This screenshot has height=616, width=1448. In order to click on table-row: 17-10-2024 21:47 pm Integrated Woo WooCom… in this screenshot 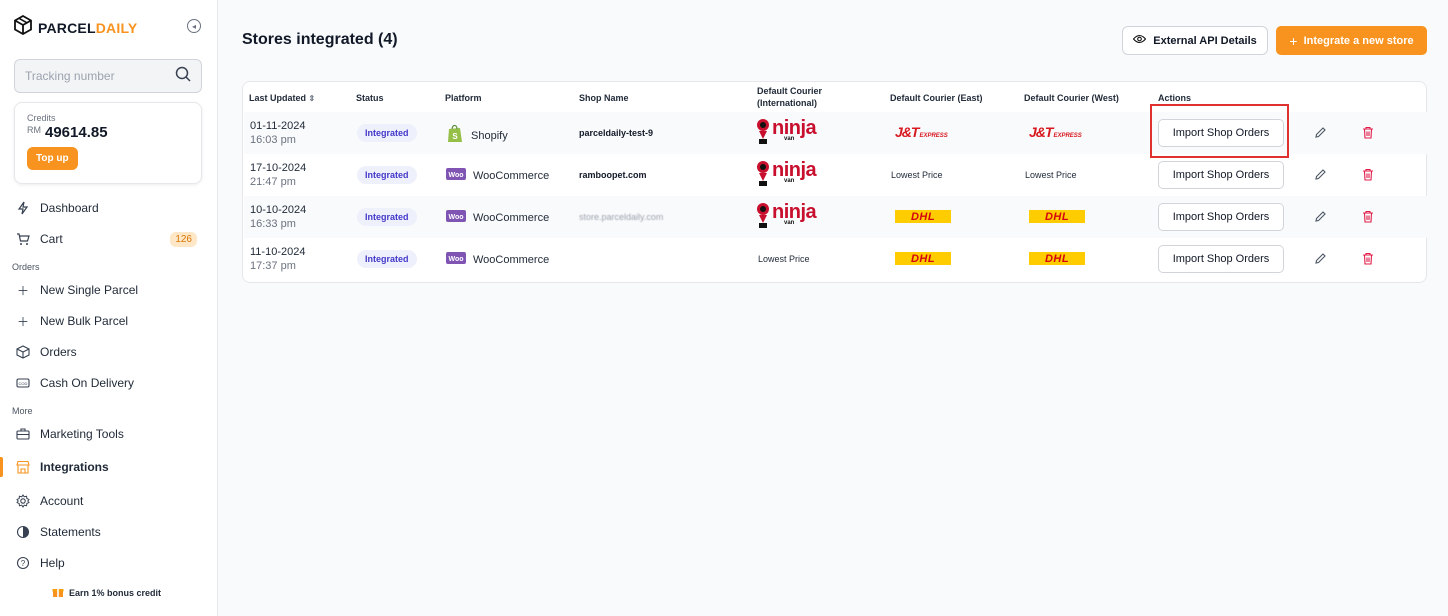, I will do `click(835, 175)`.